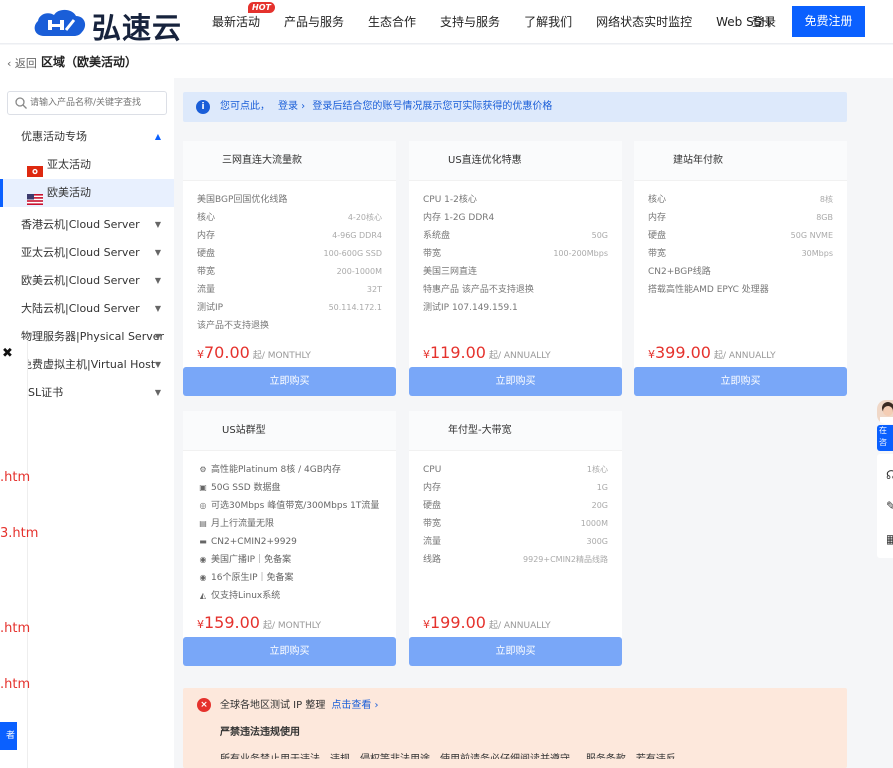  Describe the element at coordinates (8, 736) in the screenshot. I see `partial-button: 者` at that location.